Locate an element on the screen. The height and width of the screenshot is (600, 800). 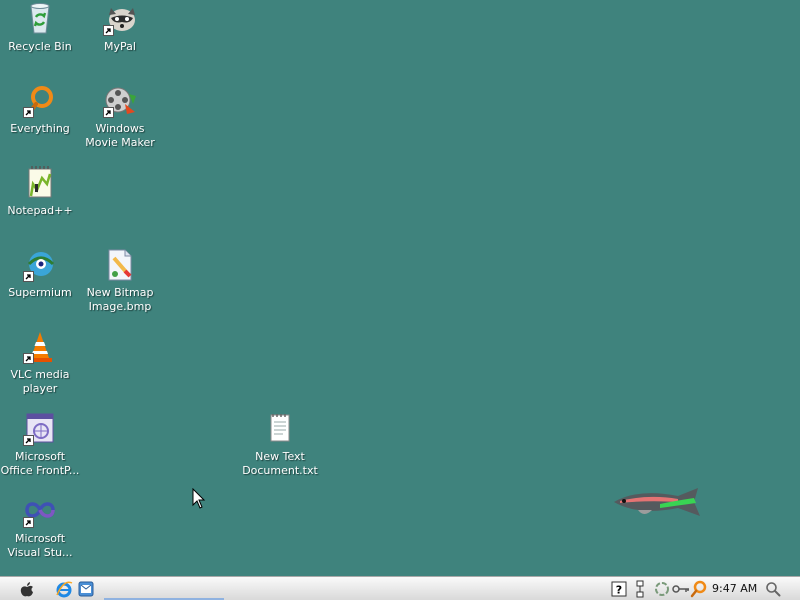
help-icon: ? is located at coordinates (619, 589).